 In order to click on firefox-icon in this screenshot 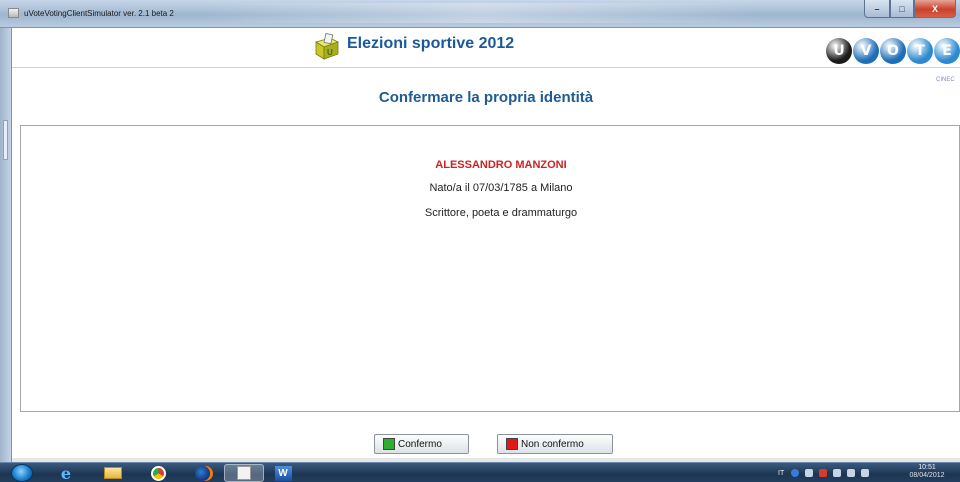, I will do `click(202, 473)`.